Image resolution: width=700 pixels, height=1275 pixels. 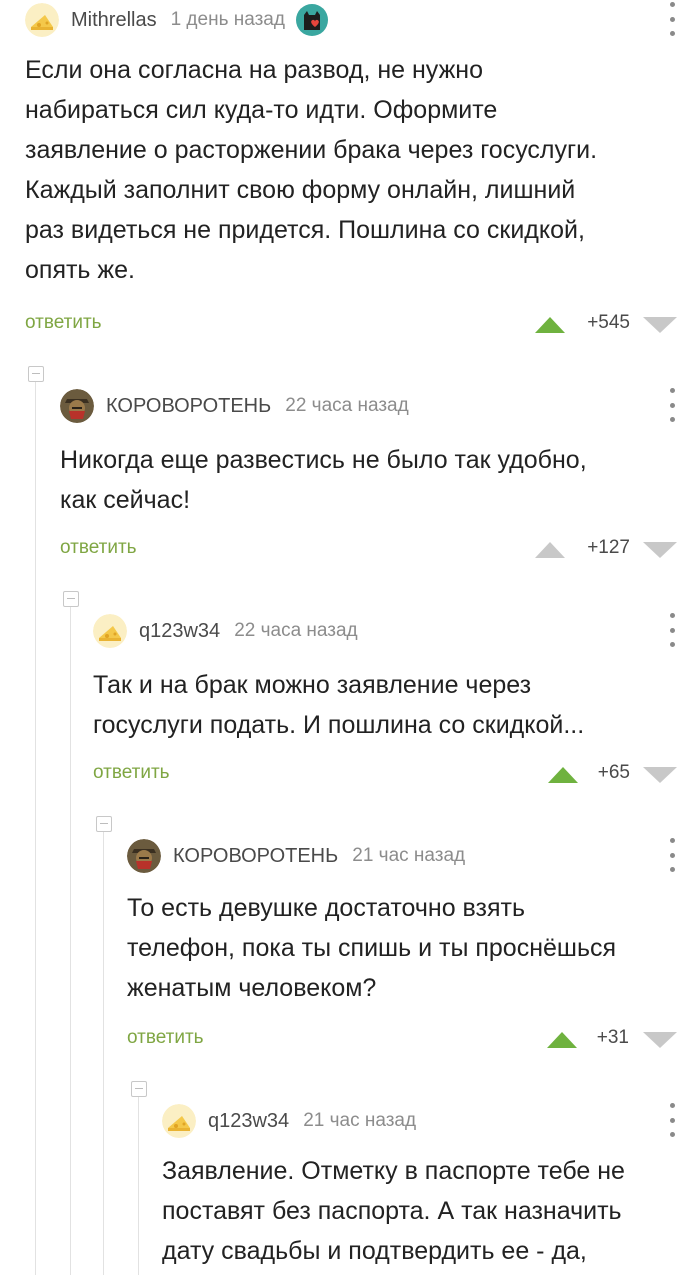 I want to click on comment-footer: ответить +31, so click(x=413, y=1042).